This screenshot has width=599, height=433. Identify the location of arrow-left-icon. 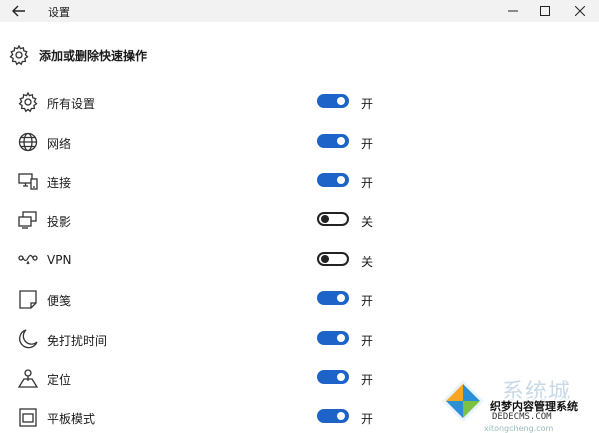
(18, 11).